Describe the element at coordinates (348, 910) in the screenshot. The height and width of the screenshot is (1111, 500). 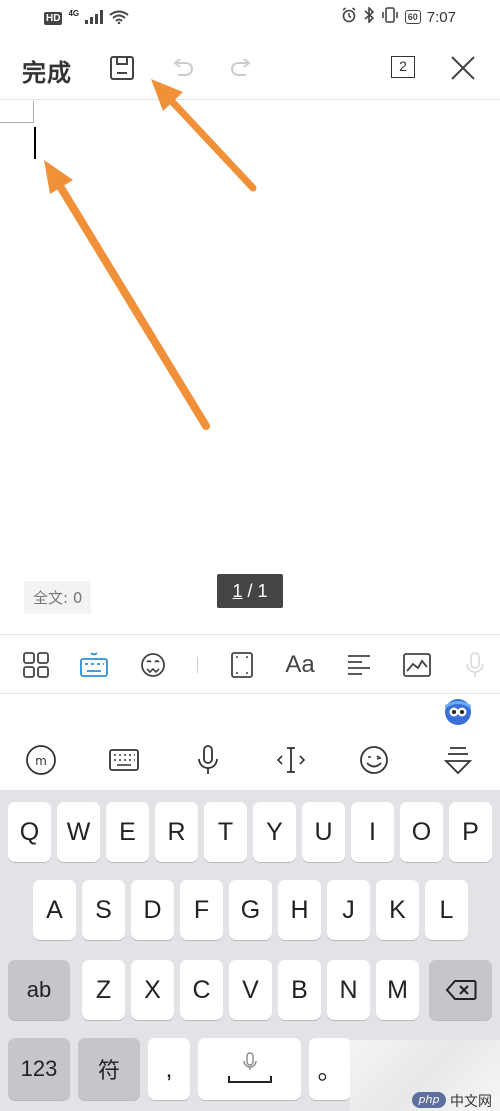
I see `key-j: J` at that location.